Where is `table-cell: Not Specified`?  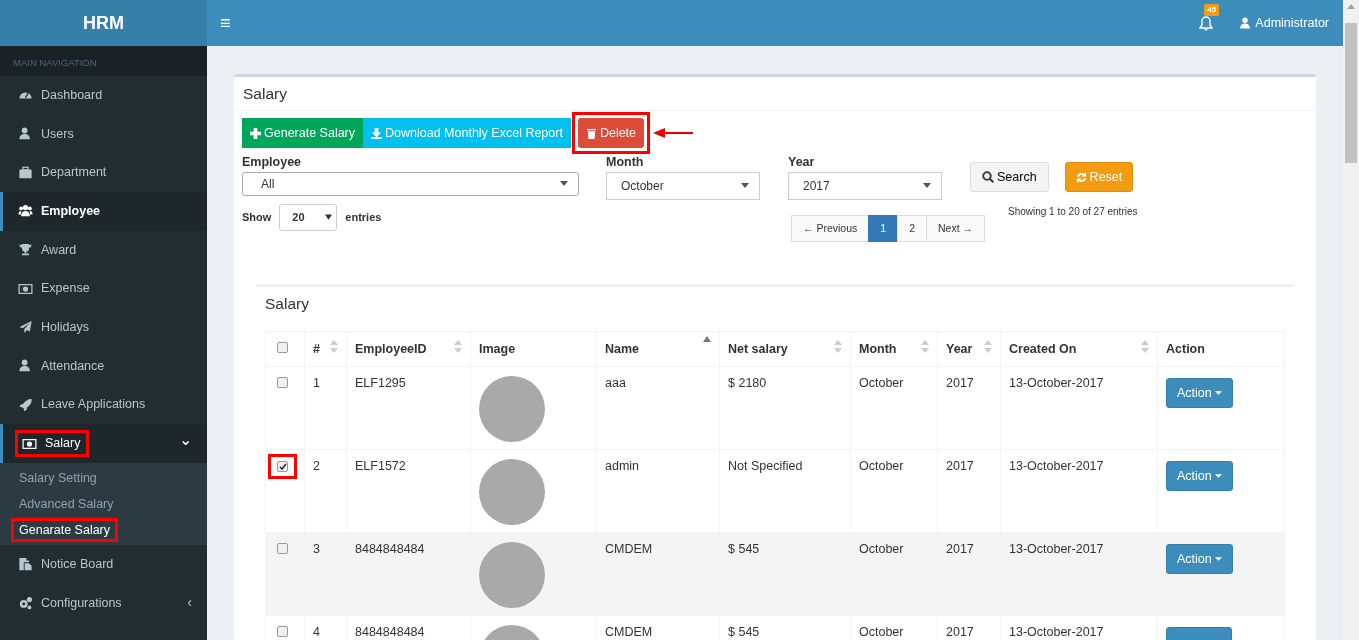 table-cell: Not Specified is located at coordinates (765, 466).